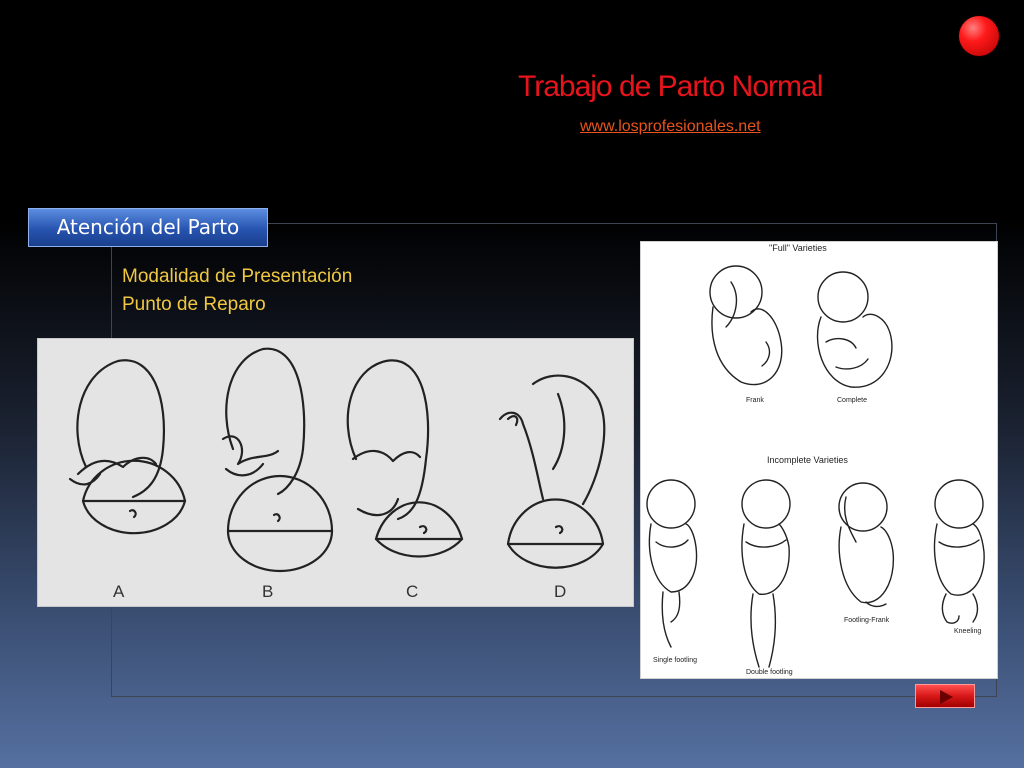  Describe the element at coordinates (670, 127) in the screenshot. I see `website-link: www.losprofesionales.net` at that location.